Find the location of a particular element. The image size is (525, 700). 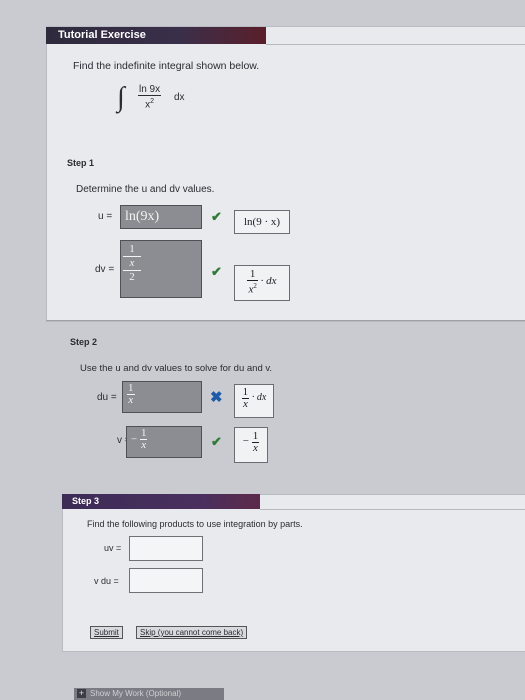

tutorial-title: Tutorial Exercise is located at coordinates (102, 35).